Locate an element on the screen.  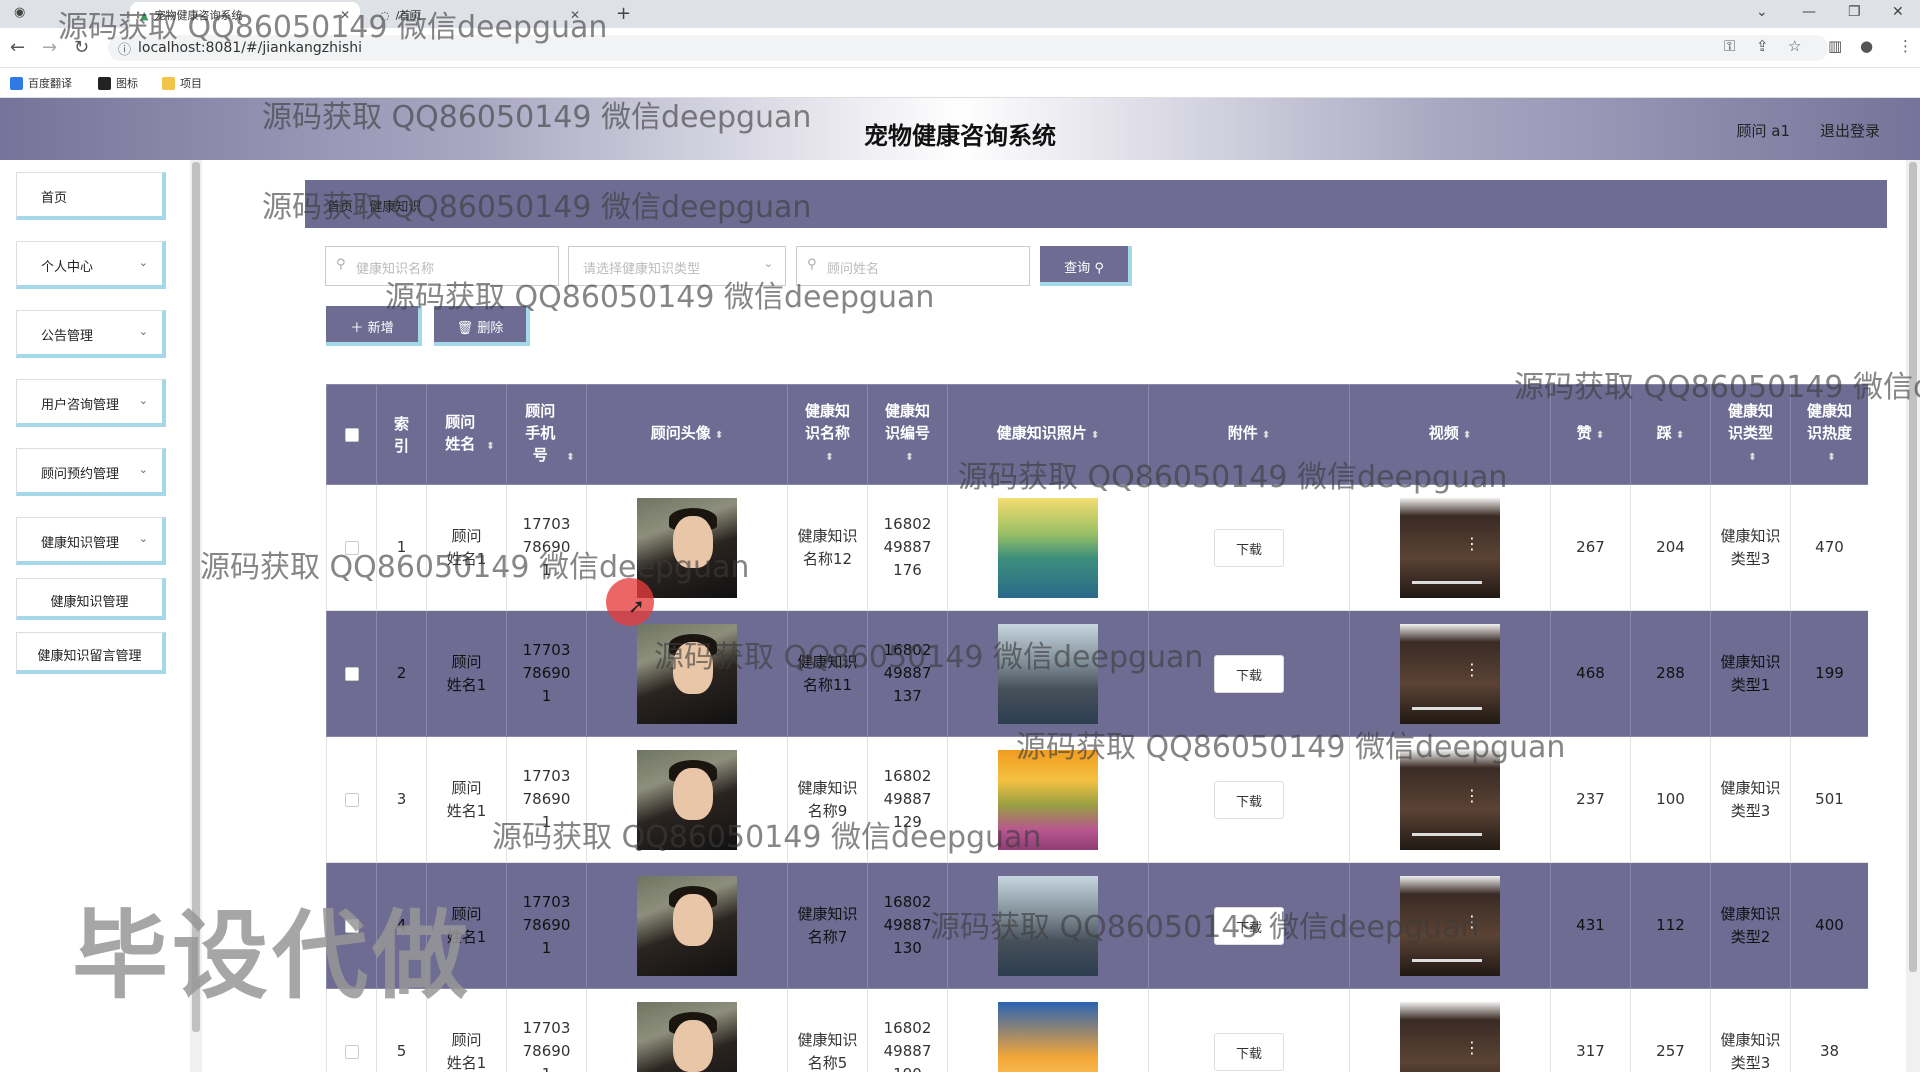
col-attachment: 附件 ⬍ is located at coordinates (1249, 434).